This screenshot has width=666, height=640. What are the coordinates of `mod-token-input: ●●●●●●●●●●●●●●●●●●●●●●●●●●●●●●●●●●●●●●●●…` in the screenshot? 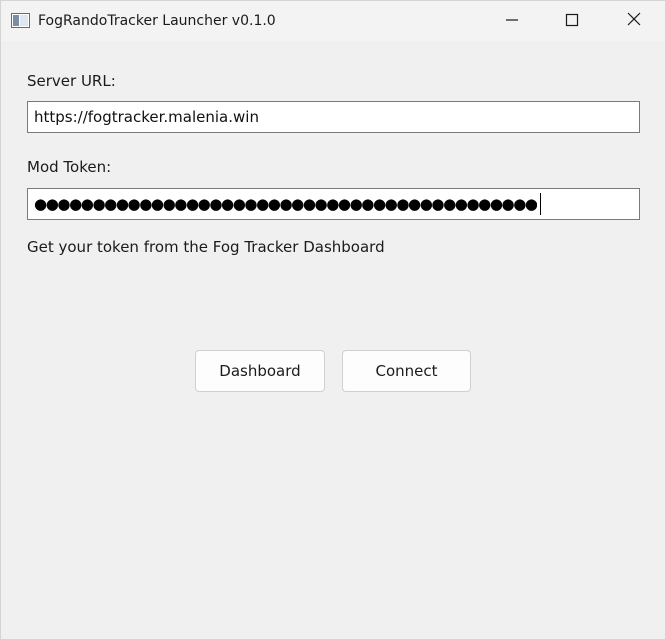 It's located at (333, 204).